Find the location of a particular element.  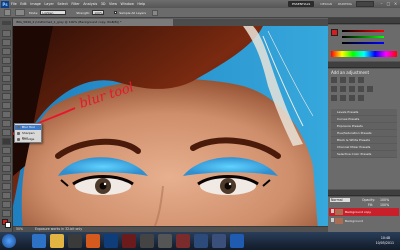

flyout-smudge-tool: Smudge Tool is located at coordinates (28, 141).